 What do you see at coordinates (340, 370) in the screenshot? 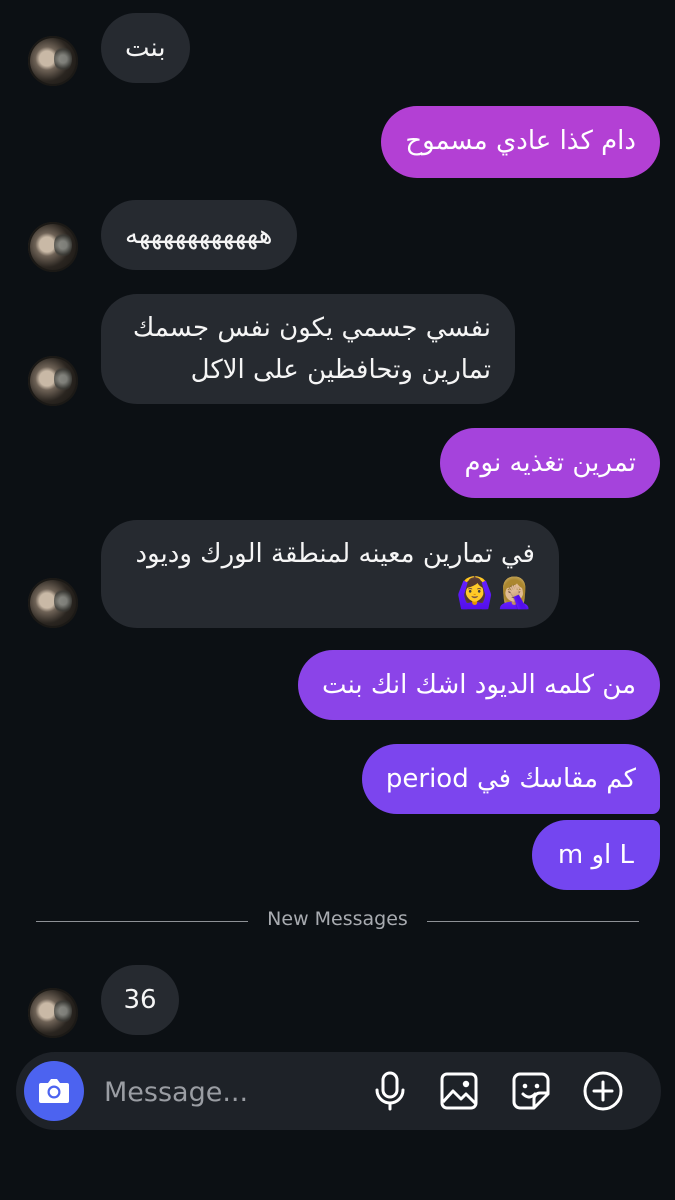
I see `message-text-line: تمارين وتحافظين على الاكل` at bounding box center [340, 370].